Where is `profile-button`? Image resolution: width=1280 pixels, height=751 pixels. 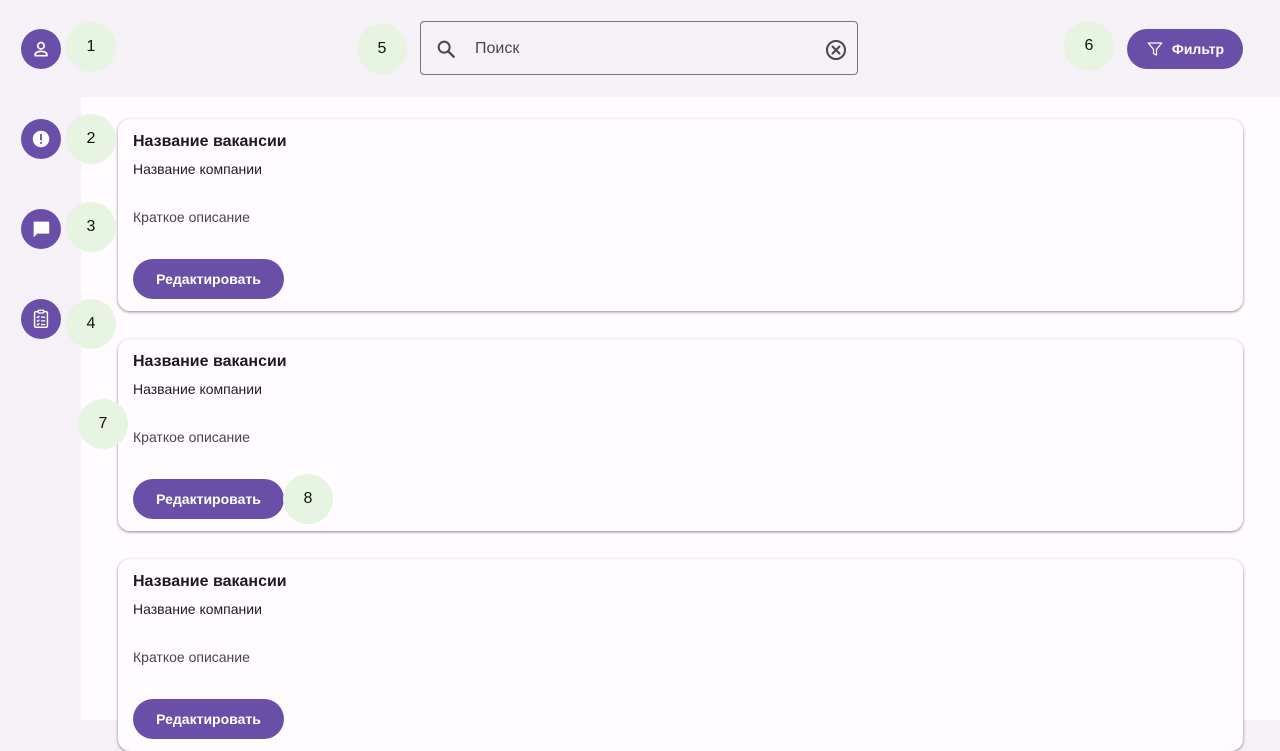 profile-button is located at coordinates (41, 49).